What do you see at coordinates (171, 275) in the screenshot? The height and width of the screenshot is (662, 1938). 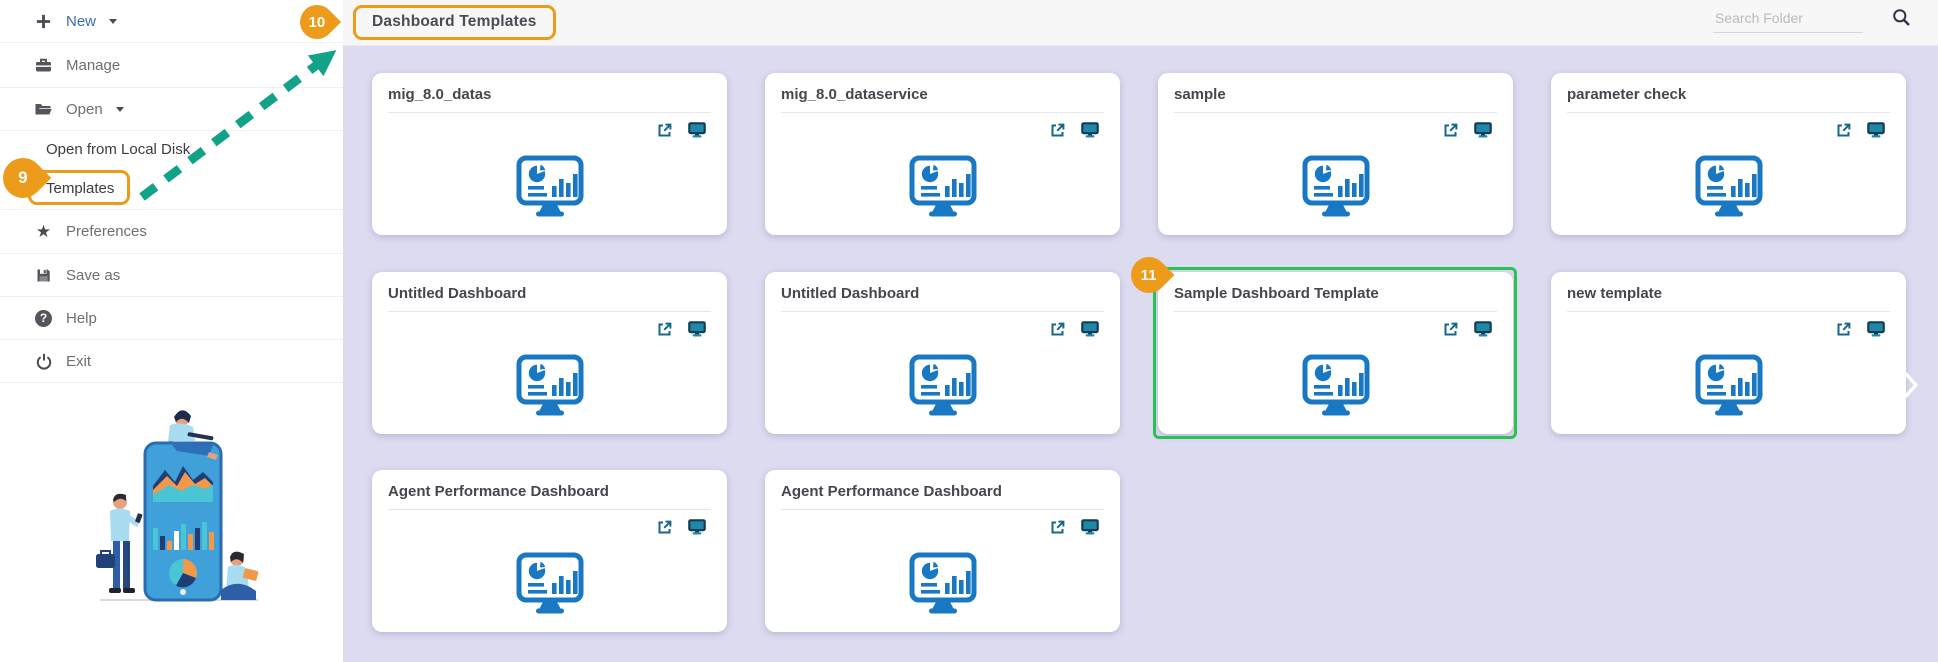 I see `sidebar-item-save-as: Save as` at bounding box center [171, 275].